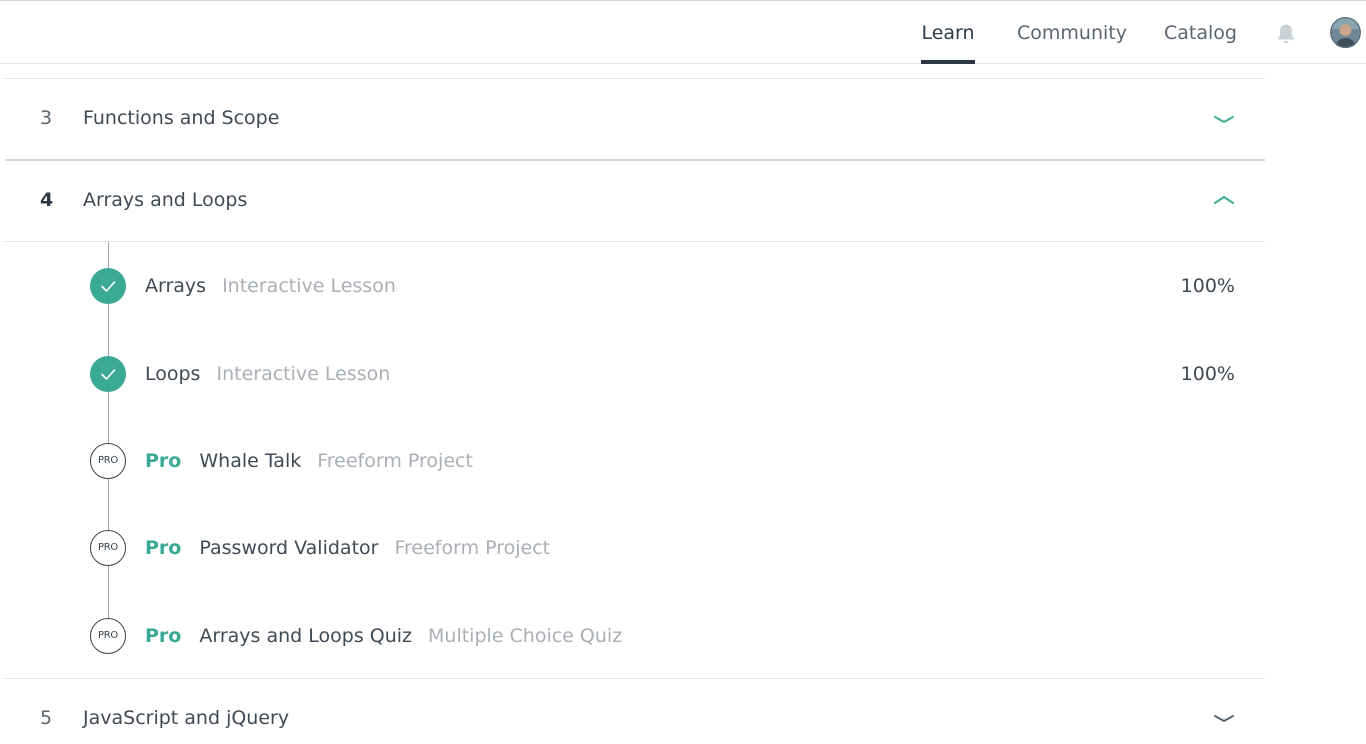  Describe the element at coordinates (181, 118) in the screenshot. I see `unit-title: Functions and Scope` at that location.